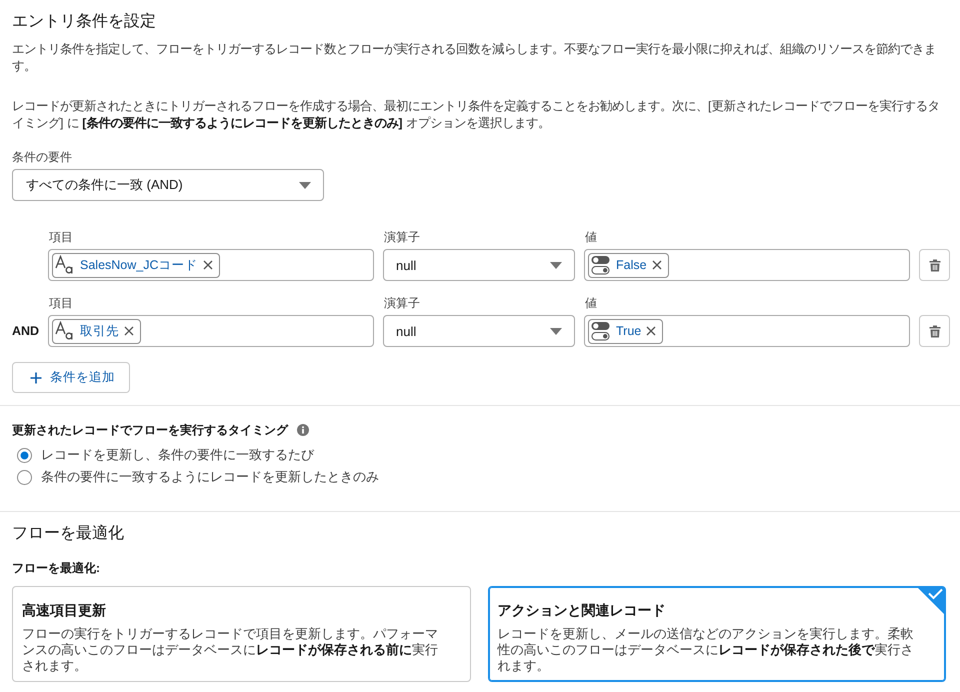 The height and width of the screenshot is (692, 960). Describe the element at coordinates (64, 610) in the screenshot. I see `card-title: 高速項目更新` at that location.